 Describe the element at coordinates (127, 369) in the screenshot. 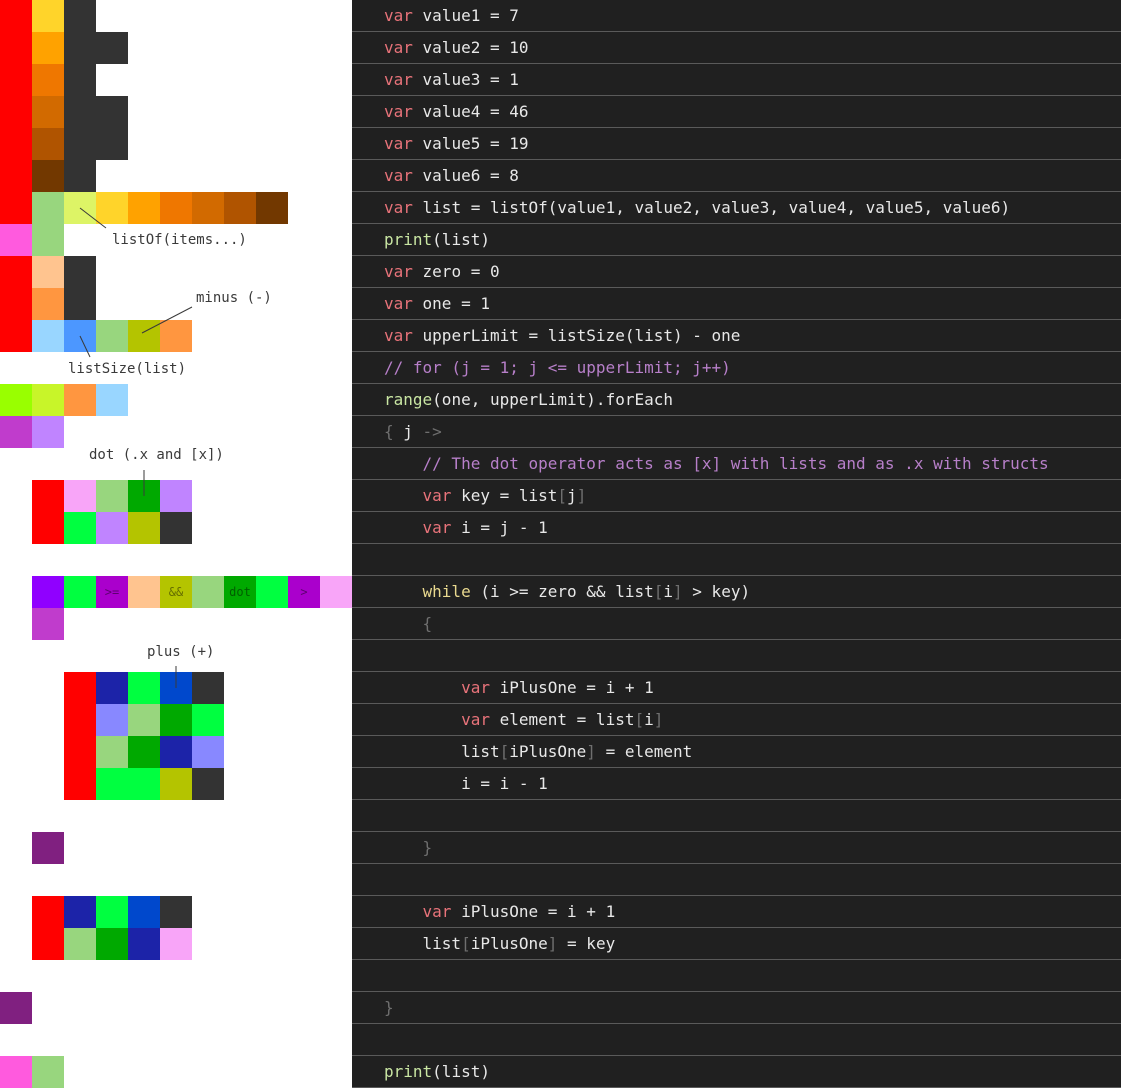

I see `annotation-listsize: listSize(list)` at that location.